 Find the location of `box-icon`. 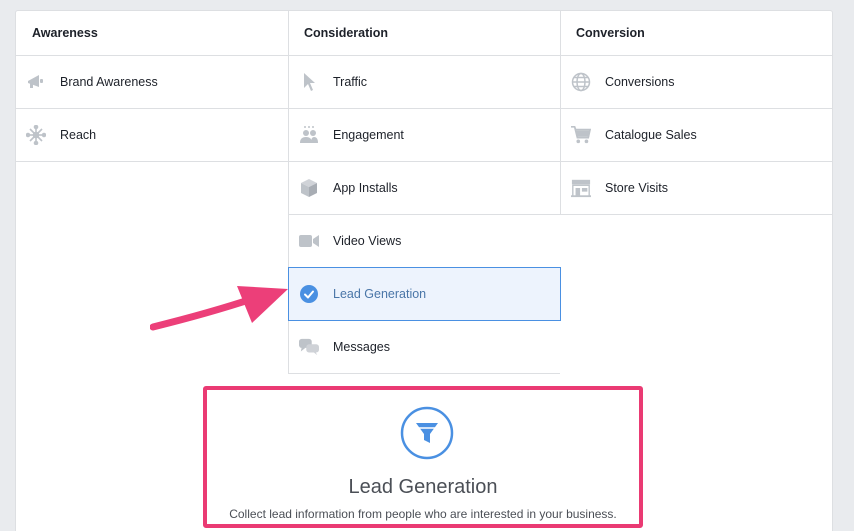

box-icon is located at coordinates (309, 188).